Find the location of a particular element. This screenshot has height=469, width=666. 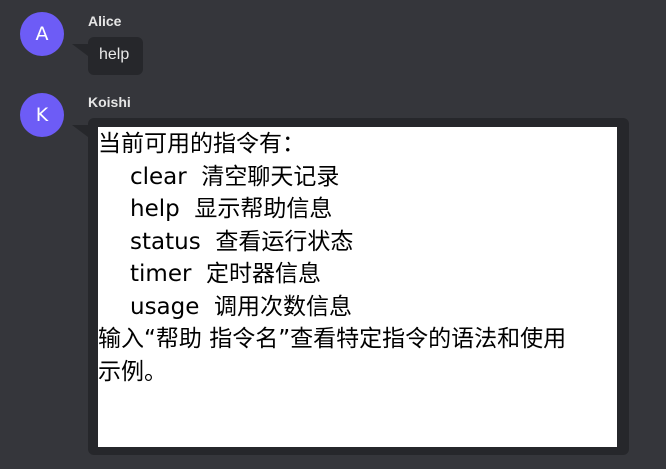

avatar: K is located at coordinates (42, 115).